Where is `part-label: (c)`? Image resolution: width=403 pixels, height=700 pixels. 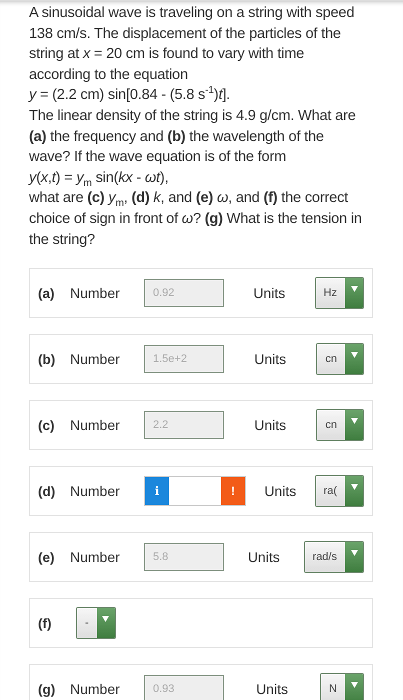 part-label: (c) is located at coordinates (47, 425).